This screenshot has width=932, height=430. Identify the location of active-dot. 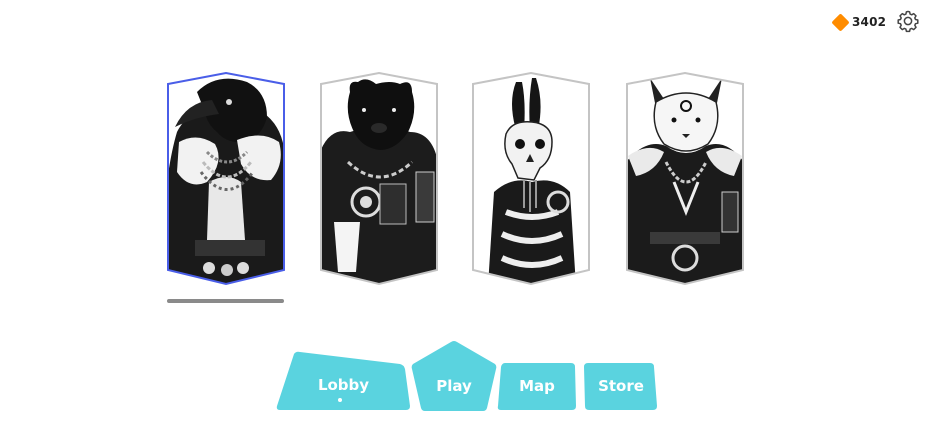
(340, 400).